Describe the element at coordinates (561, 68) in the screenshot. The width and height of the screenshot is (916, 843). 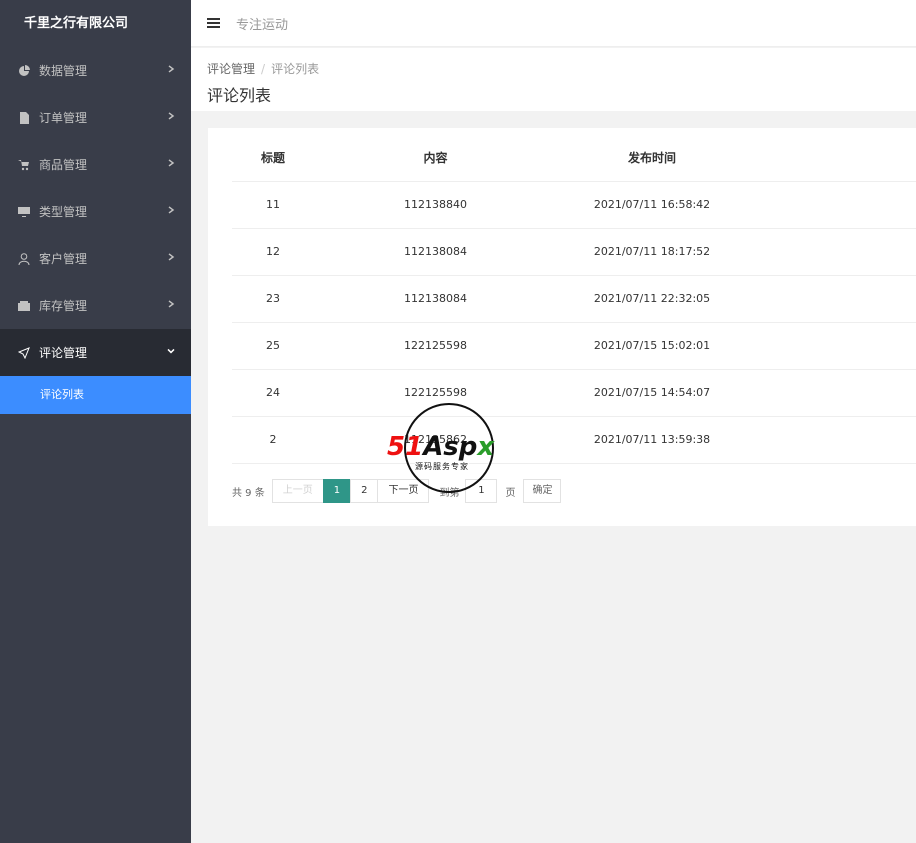
I see `breadcrumb: 评论管理 / 评论列表` at that location.